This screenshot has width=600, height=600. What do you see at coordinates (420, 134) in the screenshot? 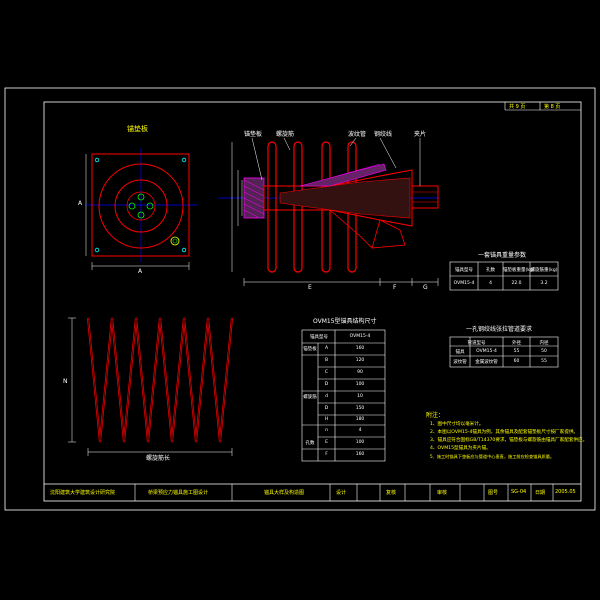
I see `callout-wedge: 夹片` at bounding box center [420, 134].